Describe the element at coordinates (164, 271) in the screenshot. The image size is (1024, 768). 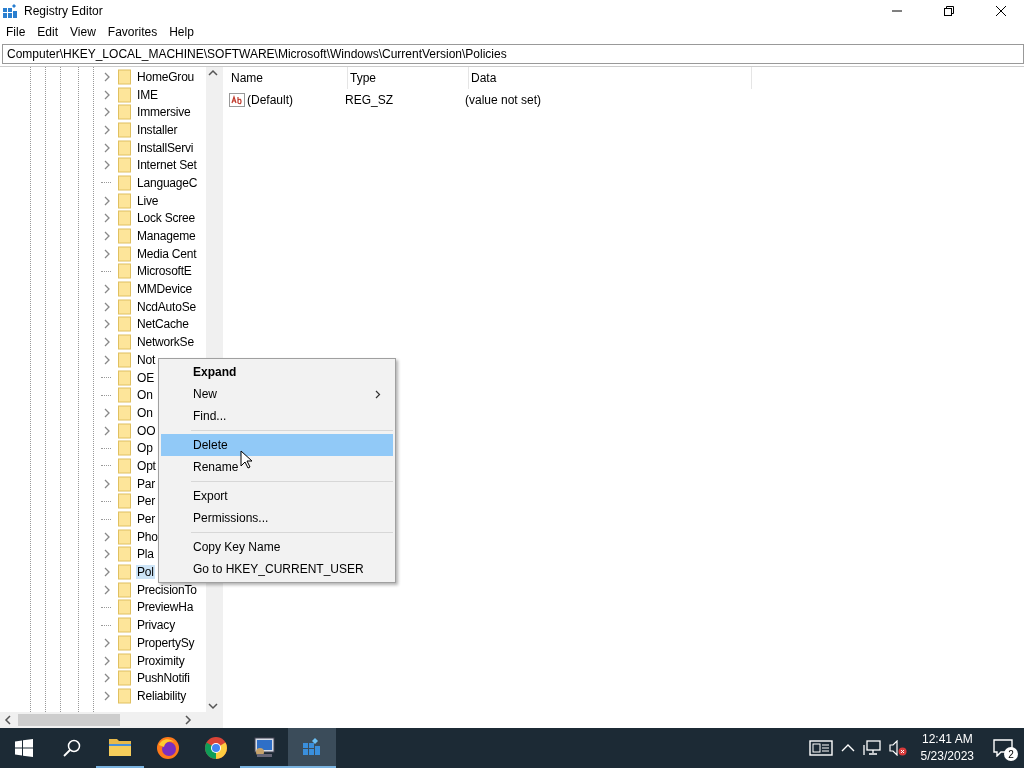
I see `tree-item: MicrosoftE` at that location.